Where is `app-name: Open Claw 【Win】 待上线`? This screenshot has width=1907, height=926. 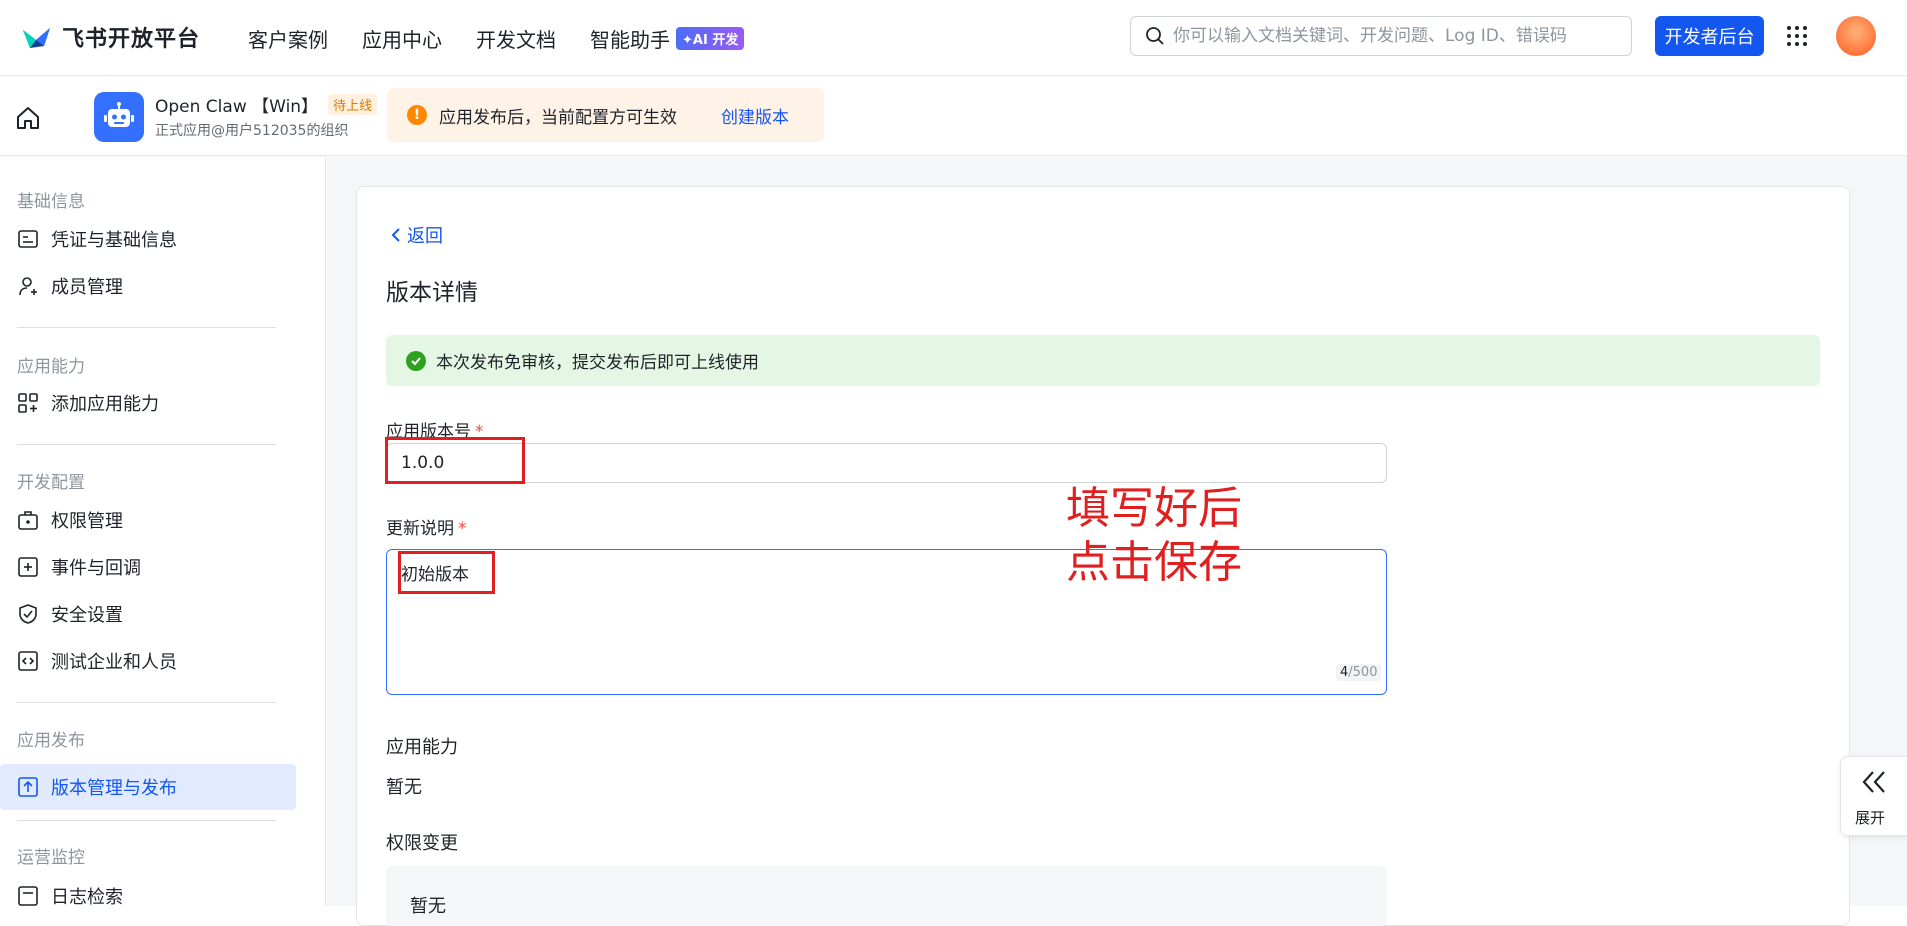
app-name: Open Claw 【Win】 待上线 is located at coordinates (266, 104).